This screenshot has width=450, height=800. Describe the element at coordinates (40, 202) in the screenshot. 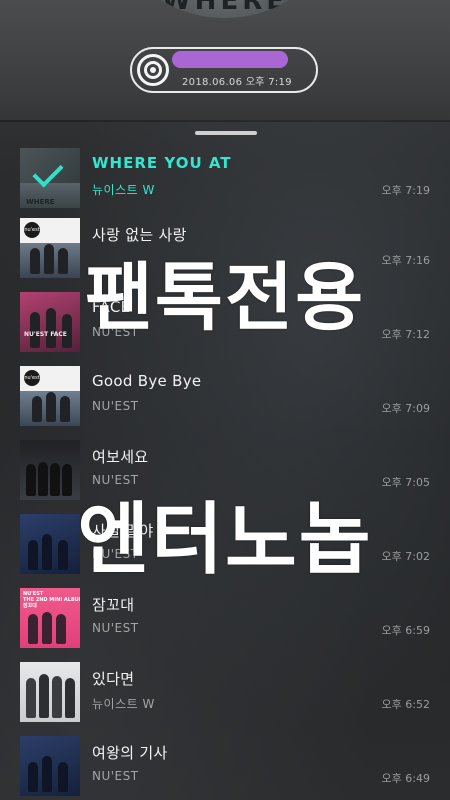

I see `thumb-text: WHERE` at that location.